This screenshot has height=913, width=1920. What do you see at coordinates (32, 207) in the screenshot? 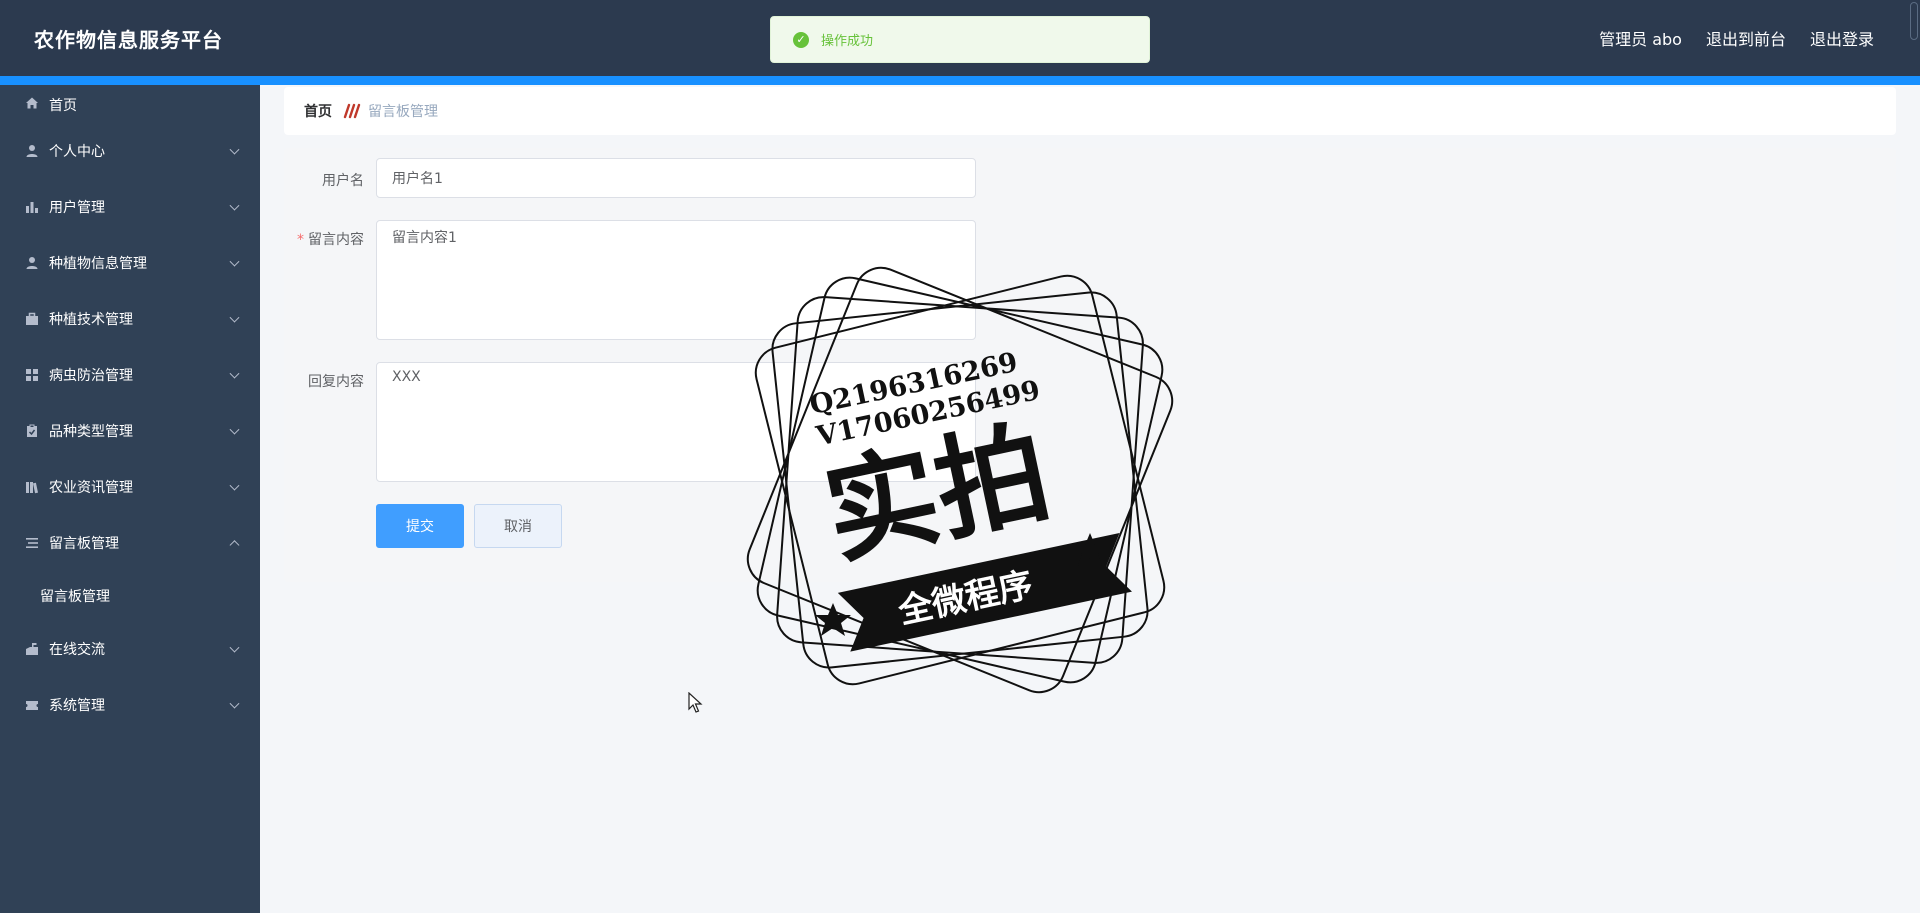
I see `bar-chart-icon` at bounding box center [32, 207].